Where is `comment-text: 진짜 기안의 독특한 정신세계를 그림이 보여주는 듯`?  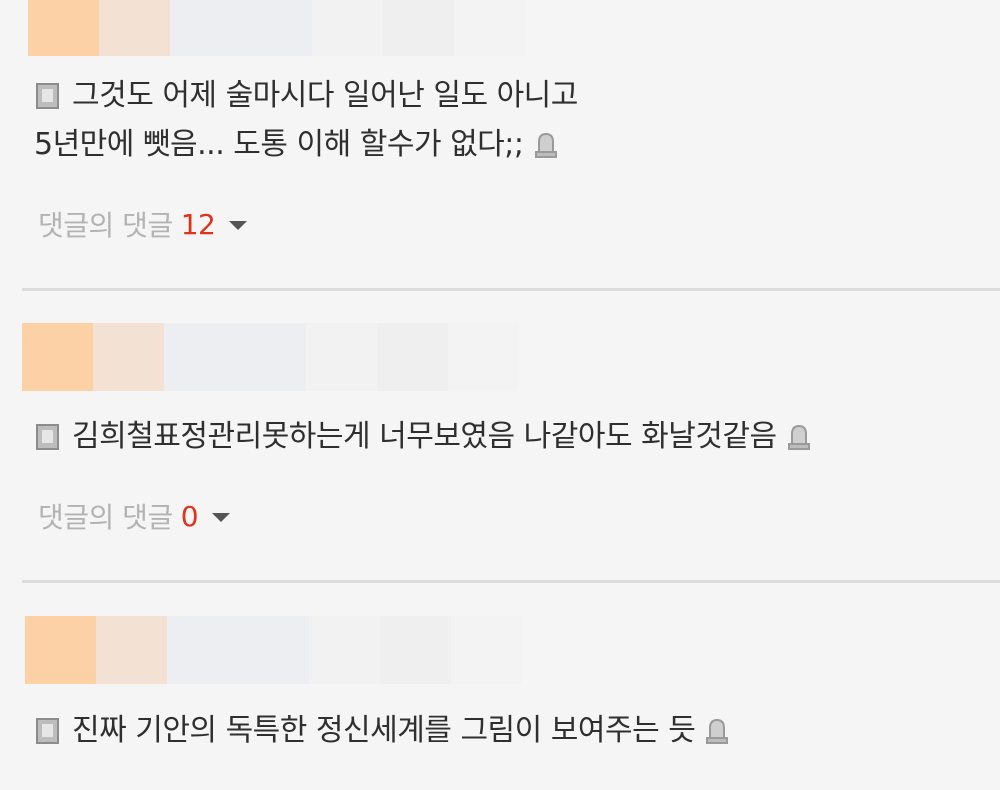 comment-text: 진짜 기안의 독특한 정신세계를 그림이 보여주는 듯 is located at coordinates (384, 730).